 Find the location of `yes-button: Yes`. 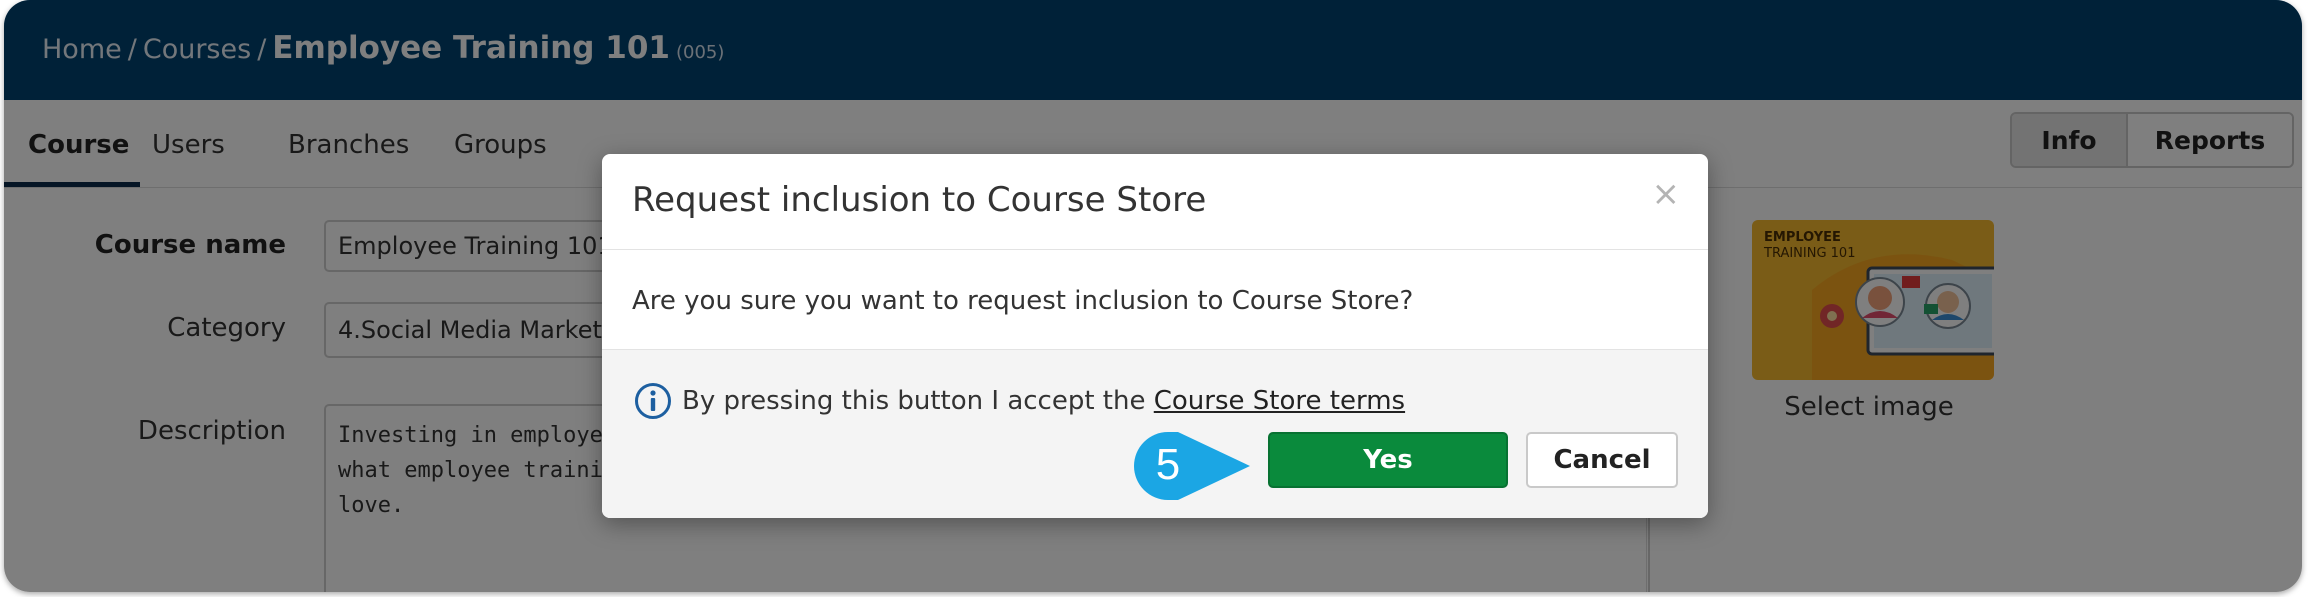

yes-button: Yes is located at coordinates (1388, 460).